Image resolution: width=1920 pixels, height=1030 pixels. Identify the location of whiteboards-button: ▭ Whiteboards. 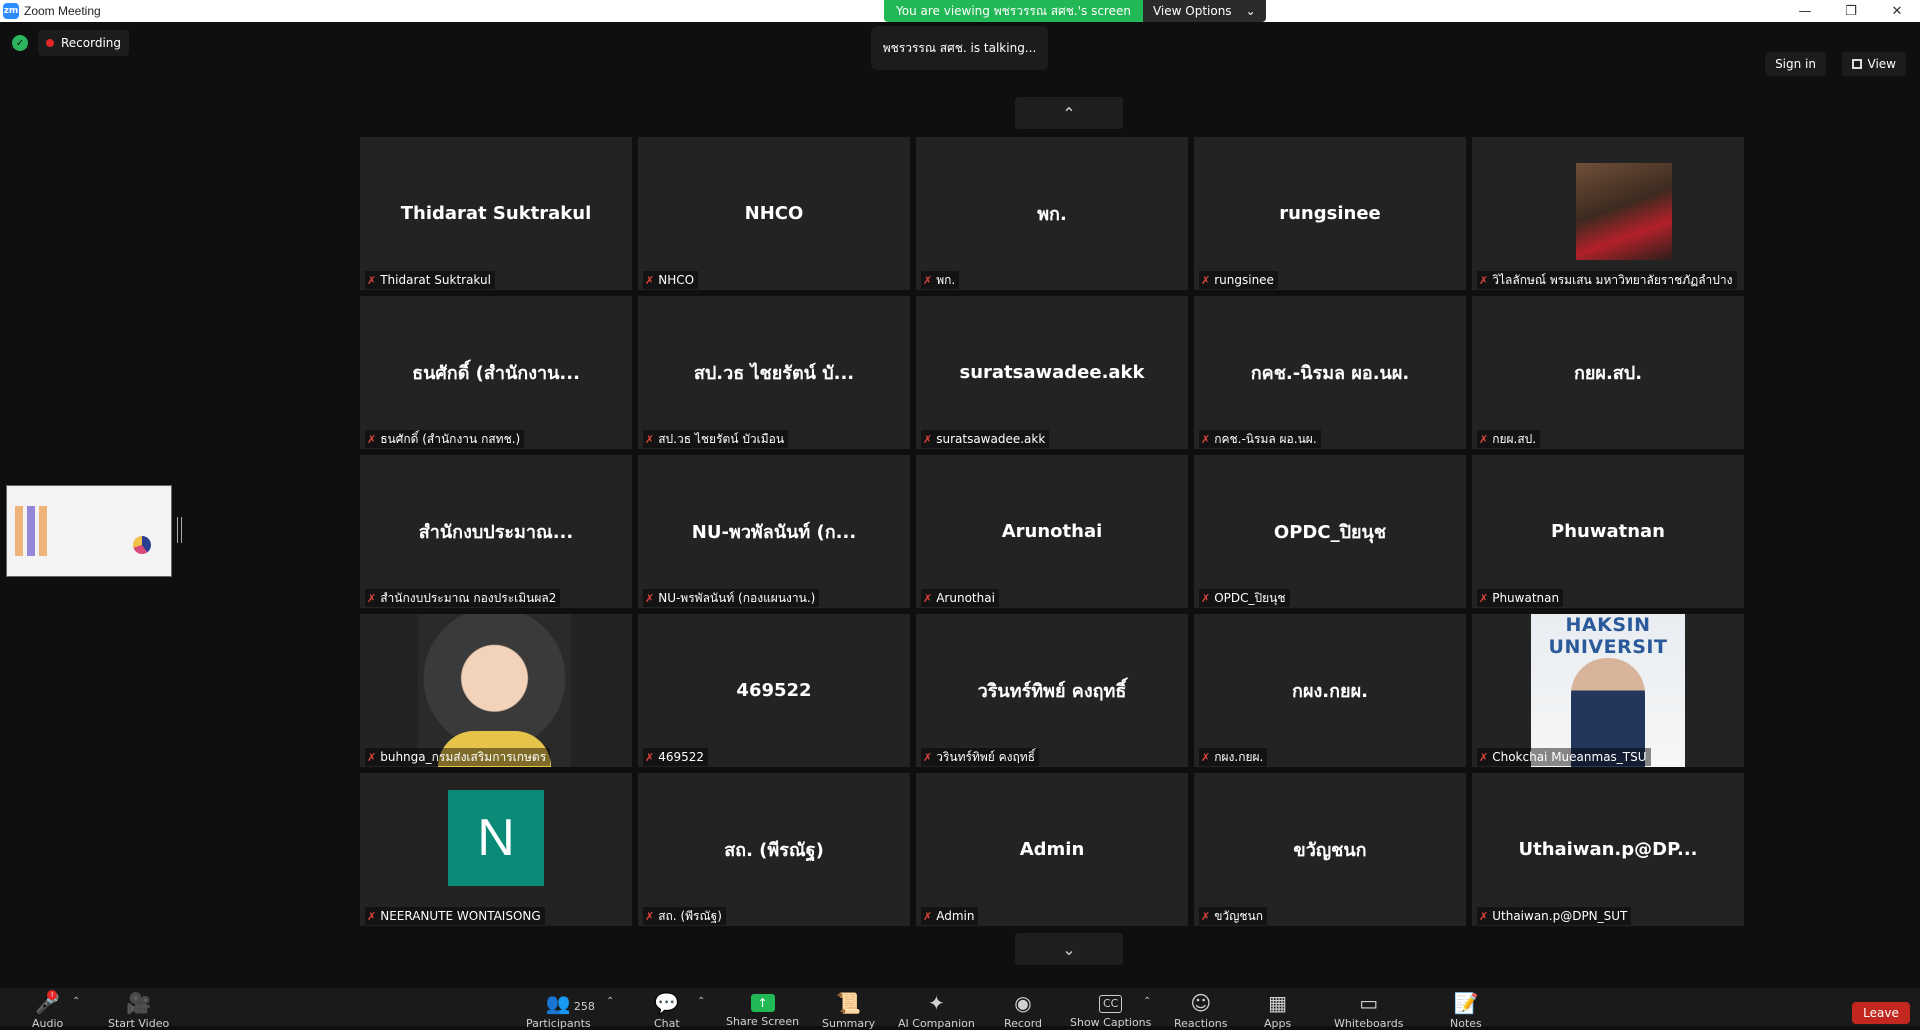
(1368, 1011).